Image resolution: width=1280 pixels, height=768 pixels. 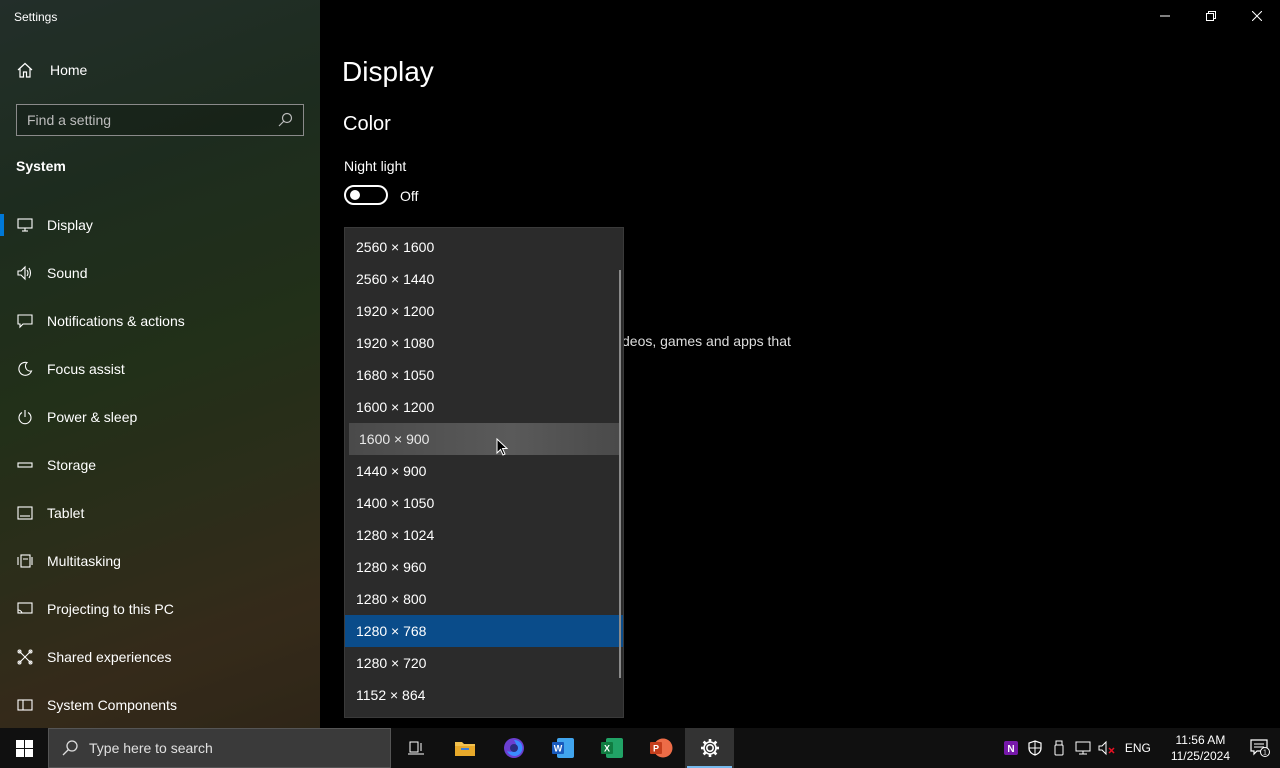 I want to click on sidebar-item-label: Power & sleep, so click(x=92, y=417).